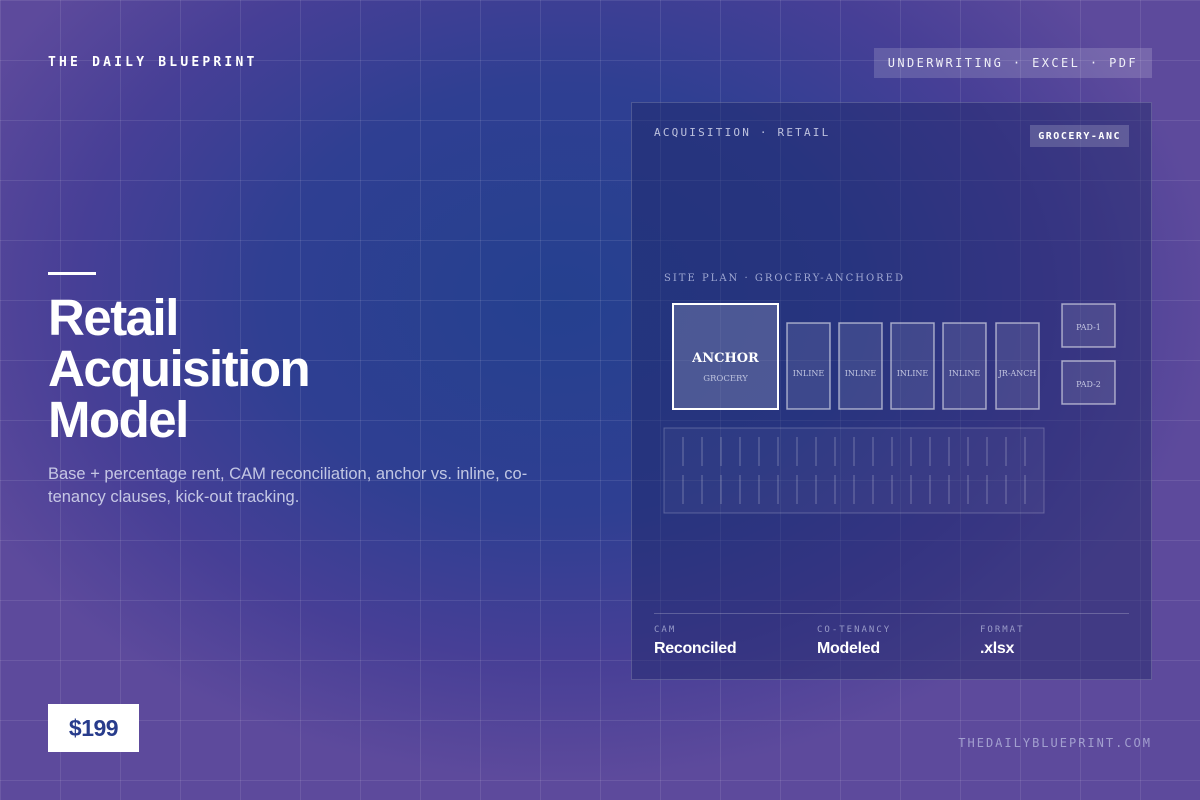  I want to click on stat-value: Modeled, so click(848, 648).